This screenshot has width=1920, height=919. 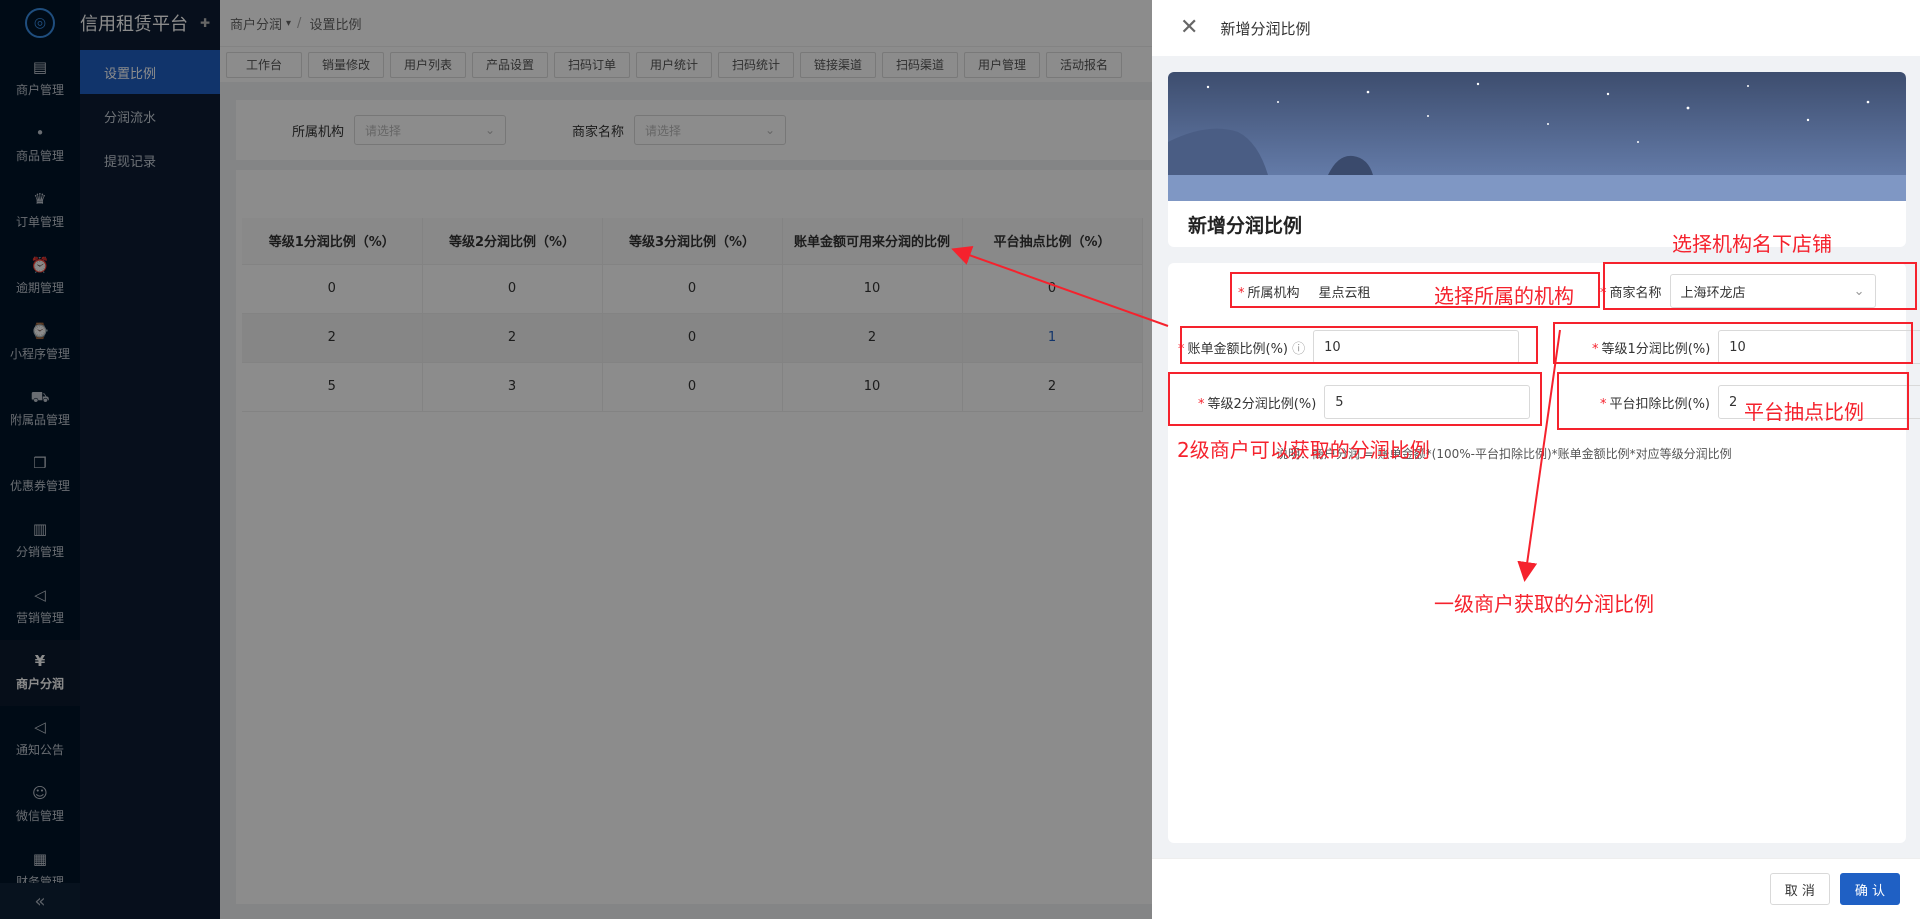 What do you see at coordinates (1303, 450) in the screenshot?
I see `annotation-level2: 2级商户可以获取的分润比例` at bounding box center [1303, 450].